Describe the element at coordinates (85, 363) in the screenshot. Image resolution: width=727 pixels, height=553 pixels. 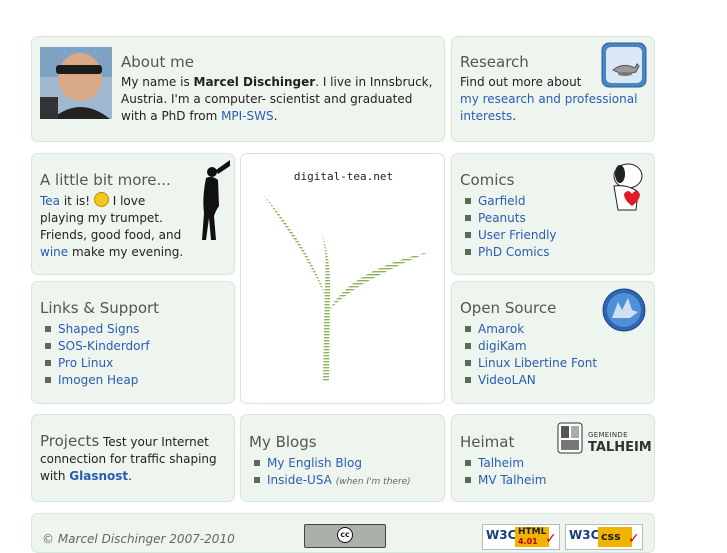
I see `pro-linux-link: Pro Linux` at that location.